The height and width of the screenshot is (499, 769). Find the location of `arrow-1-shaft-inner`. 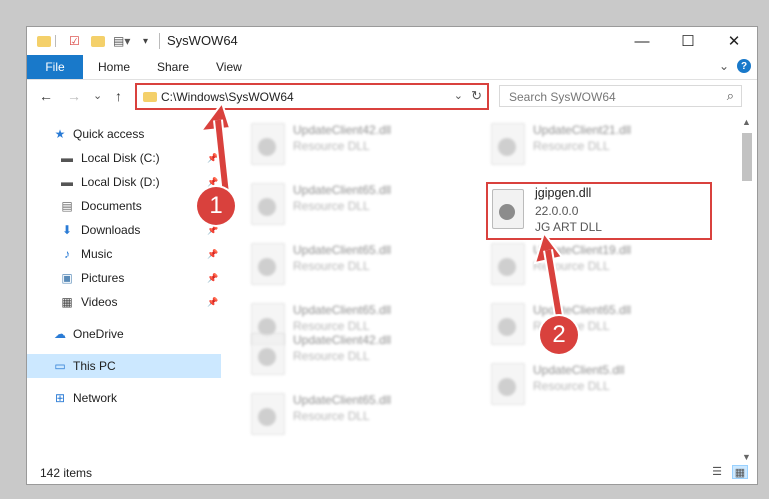

arrow-1-shaft-inner is located at coordinates (222, 157).